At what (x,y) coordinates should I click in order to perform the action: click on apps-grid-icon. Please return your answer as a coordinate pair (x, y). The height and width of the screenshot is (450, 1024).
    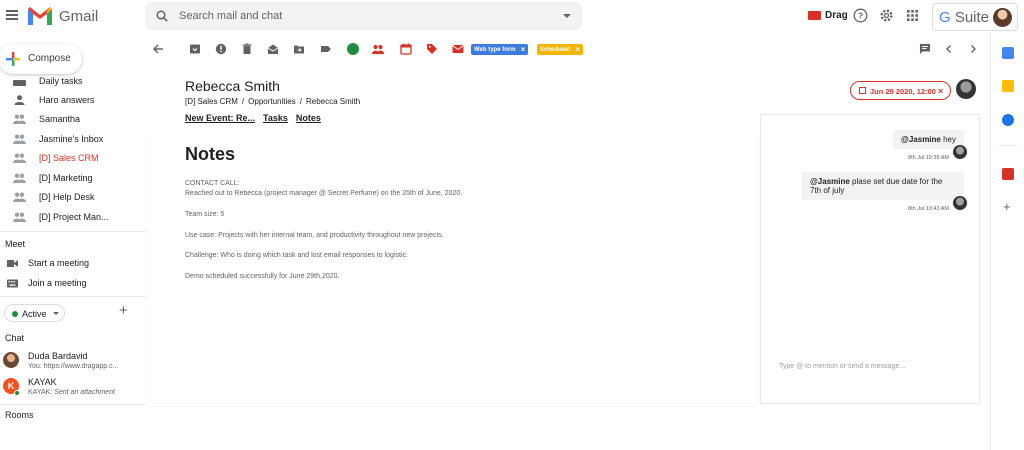
    Looking at the image, I should click on (912, 15).